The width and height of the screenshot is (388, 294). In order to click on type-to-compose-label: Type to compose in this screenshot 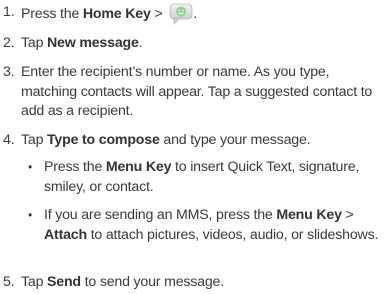, I will do `click(103, 140)`.